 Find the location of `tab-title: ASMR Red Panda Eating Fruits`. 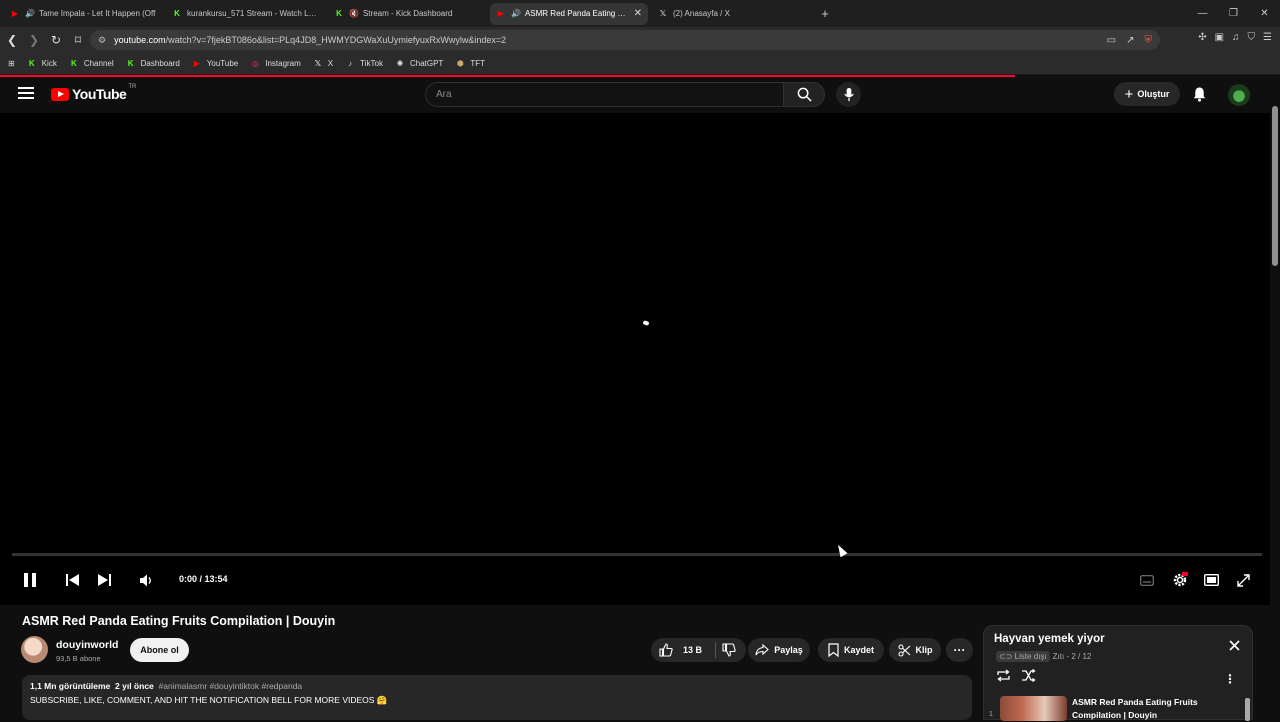

tab-title: ASMR Red Panda Eating Fruits is located at coordinates (576, 13).